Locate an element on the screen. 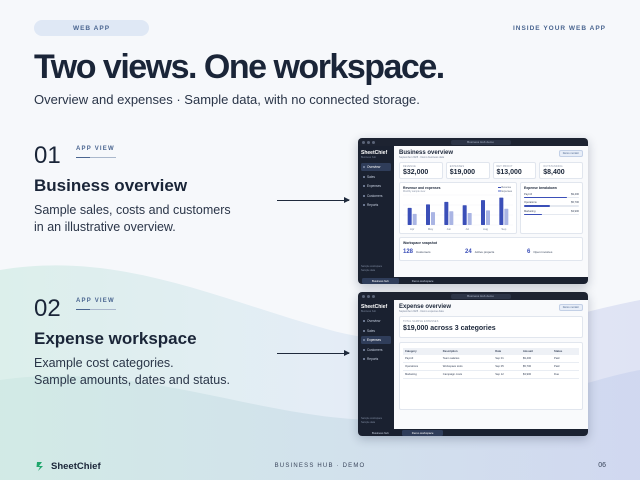  column-header: Status is located at coordinates (565, 351).